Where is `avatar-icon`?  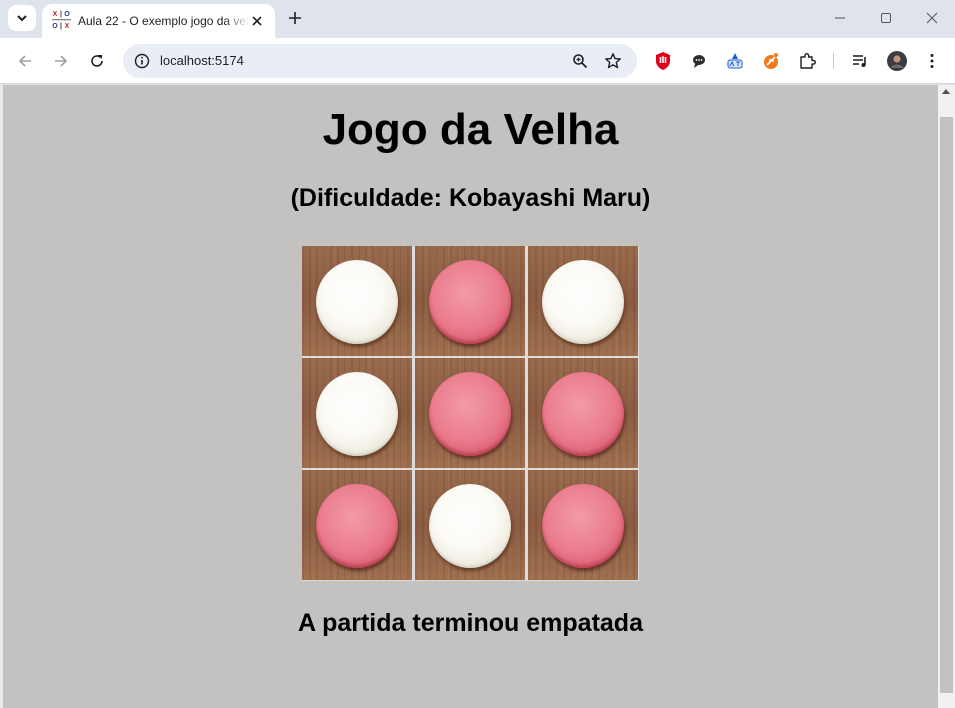 avatar-icon is located at coordinates (897, 61).